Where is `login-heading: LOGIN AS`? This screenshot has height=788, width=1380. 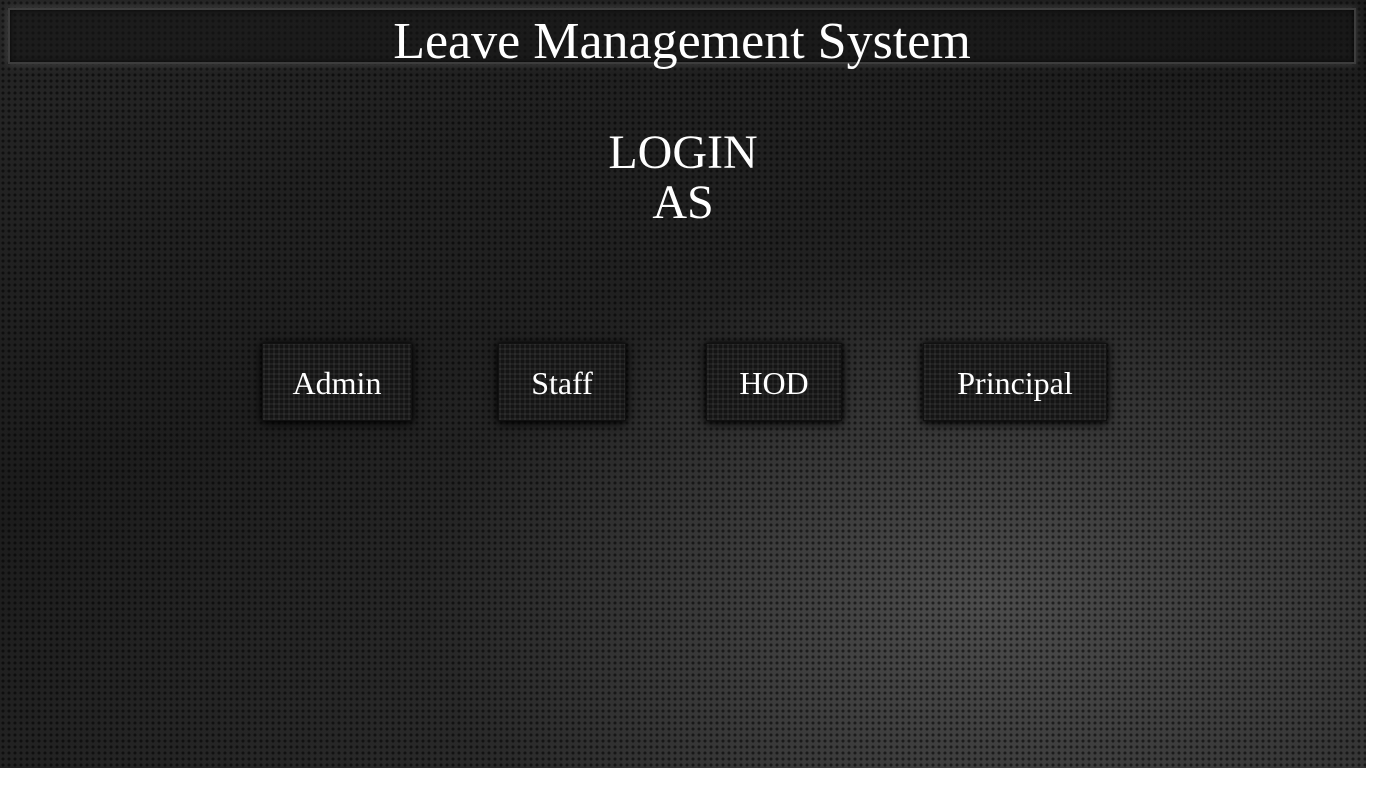
login-heading: LOGIN AS is located at coordinates (683, 178).